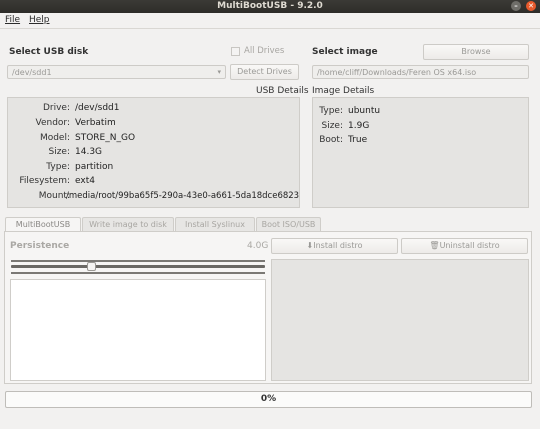  Describe the element at coordinates (91, 266) in the screenshot. I see `slider-handle` at that location.